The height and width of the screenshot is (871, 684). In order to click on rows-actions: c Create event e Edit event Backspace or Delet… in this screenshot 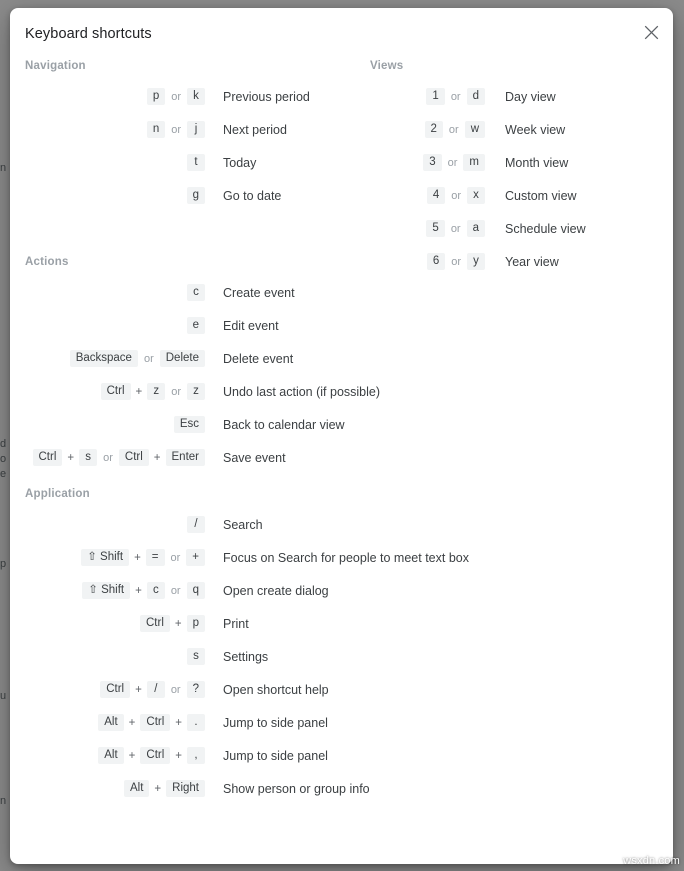, I will do `click(195, 375)`.